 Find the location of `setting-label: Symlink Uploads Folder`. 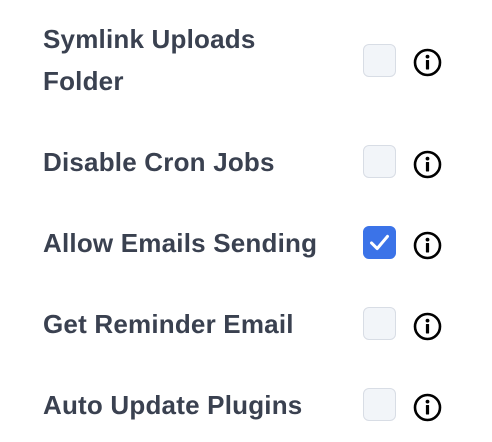

setting-label: Symlink Uploads Folder is located at coordinates (149, 60).